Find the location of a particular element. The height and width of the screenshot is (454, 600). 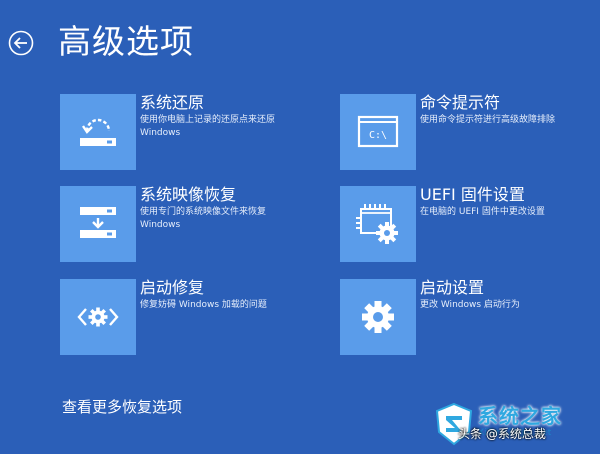

firmware-settings-icon is located at coordinates (377, 224).